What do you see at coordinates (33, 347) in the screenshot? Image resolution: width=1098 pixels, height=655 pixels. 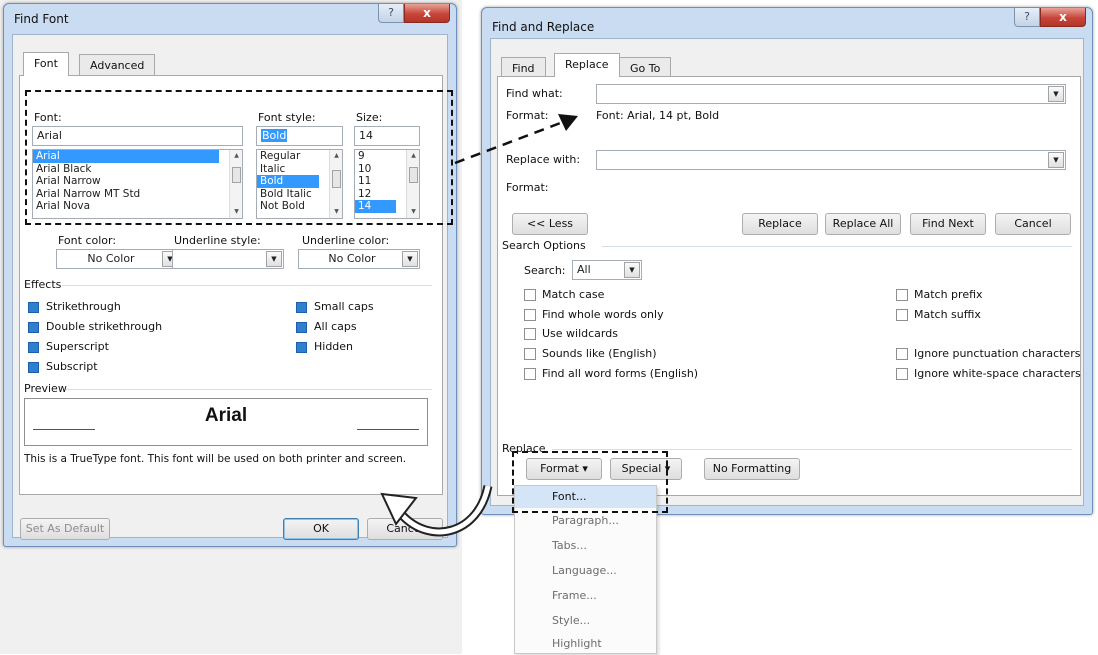 I see `superscript-checkbox` at bounding box center [33, 347].